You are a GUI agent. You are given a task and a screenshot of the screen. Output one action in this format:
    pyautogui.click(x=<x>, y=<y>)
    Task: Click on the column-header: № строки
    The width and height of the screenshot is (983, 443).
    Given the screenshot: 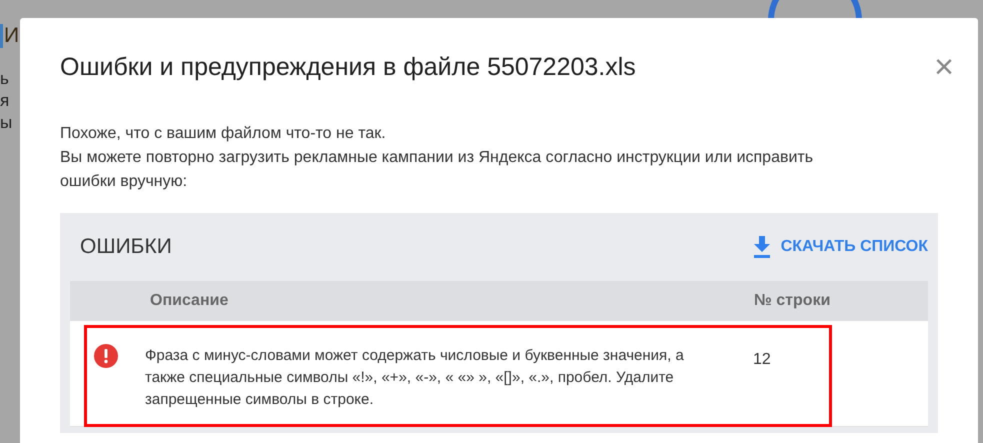 What is the action you would take?
    pyautogui.click(x=792, y=301)
    